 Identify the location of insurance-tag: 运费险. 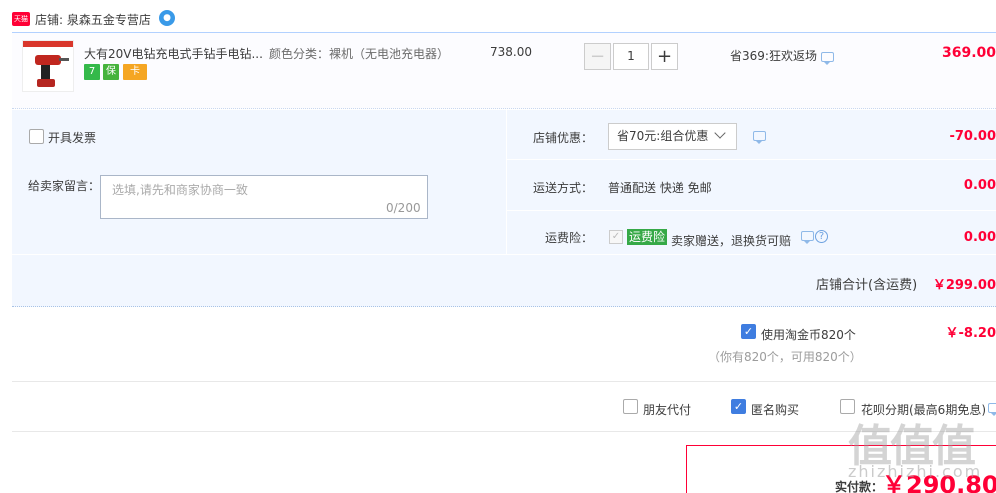
(647, 237).